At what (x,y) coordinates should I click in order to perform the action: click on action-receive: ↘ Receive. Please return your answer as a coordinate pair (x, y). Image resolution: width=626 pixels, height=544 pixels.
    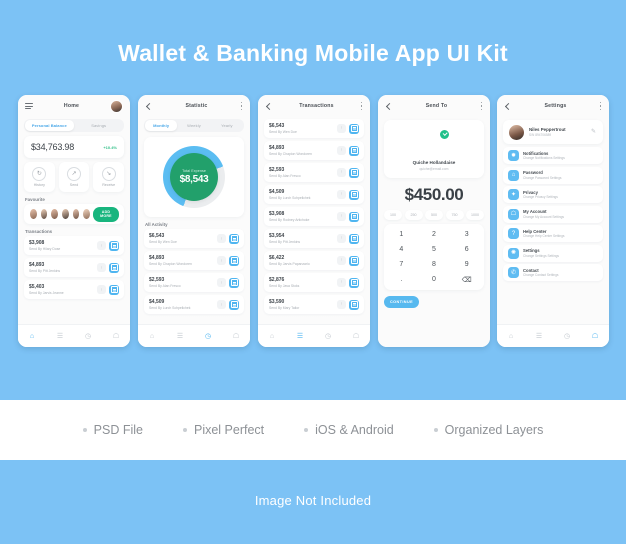
    Looking at the image, I should click on (109, 177).